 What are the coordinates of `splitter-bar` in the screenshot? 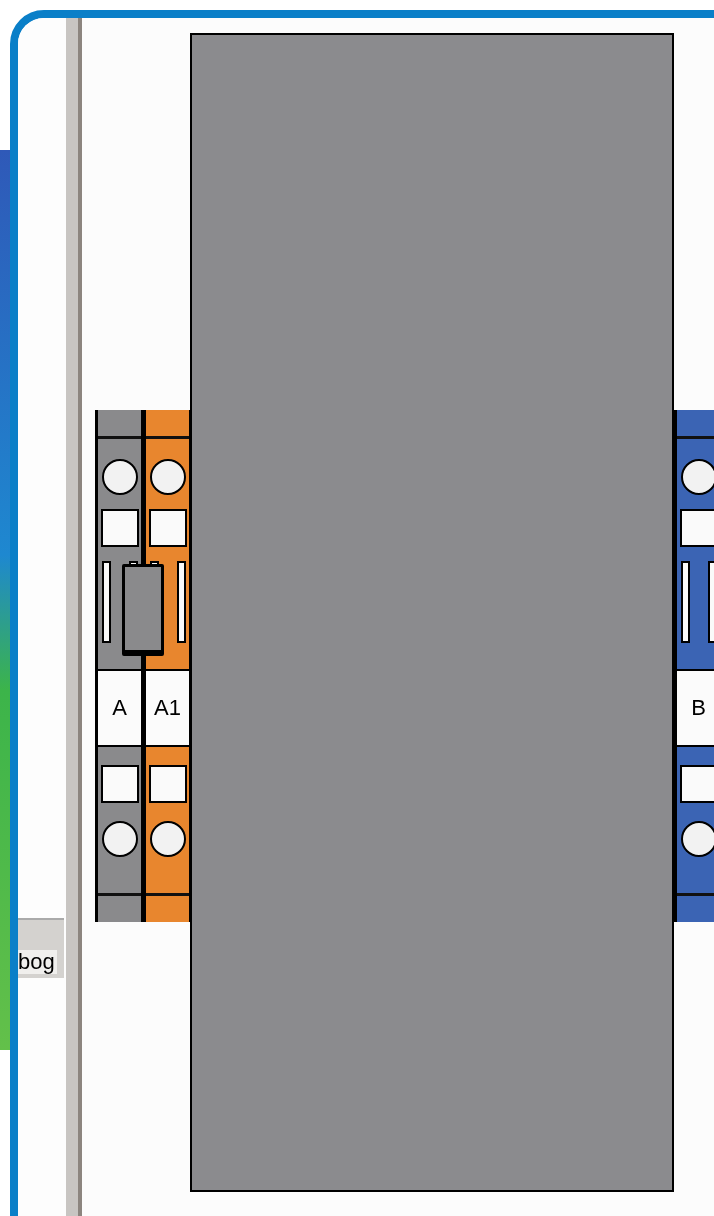 It's located at (74, 617).